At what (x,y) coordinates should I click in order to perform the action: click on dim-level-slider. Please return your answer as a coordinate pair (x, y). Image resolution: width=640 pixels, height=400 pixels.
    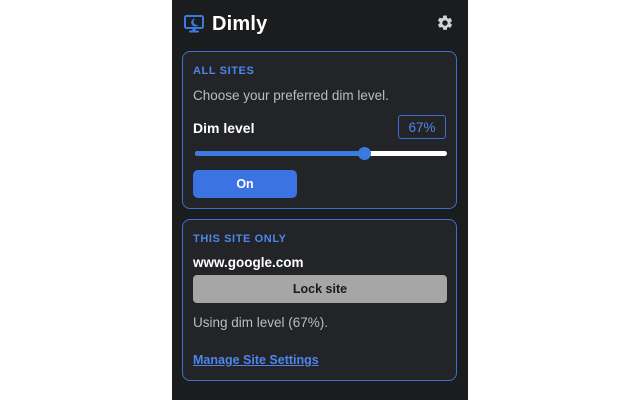
    Looking at the image, I should click on (321, 153).